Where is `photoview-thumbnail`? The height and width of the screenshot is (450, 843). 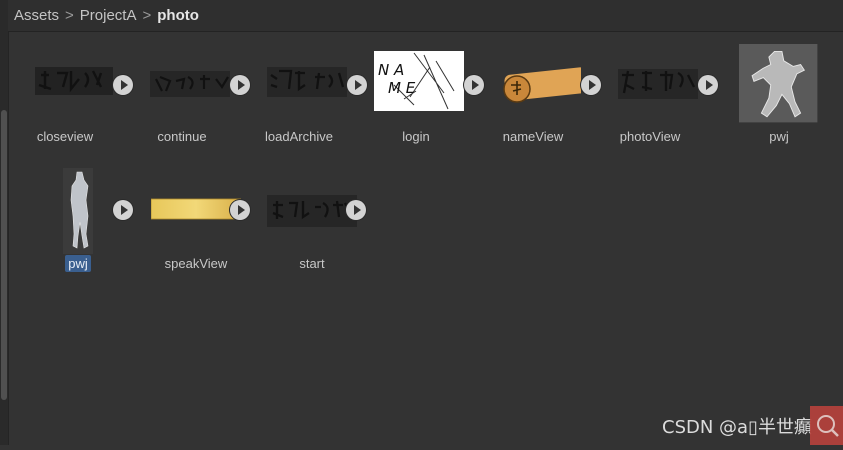 photoview-thumbnail is located at coordinates (658, 84).